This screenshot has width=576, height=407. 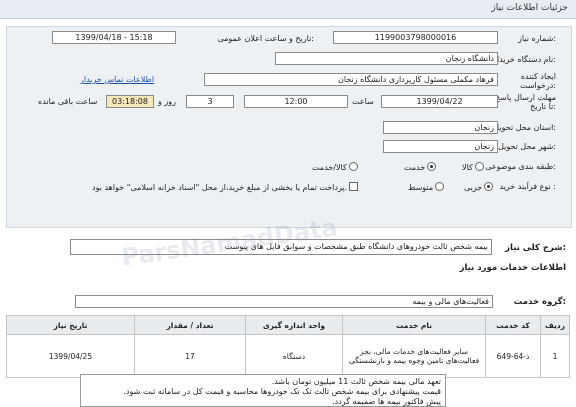 I want to click on purchase-type-label: نوع فرآیند خرید :, so click(x=527, y=186).